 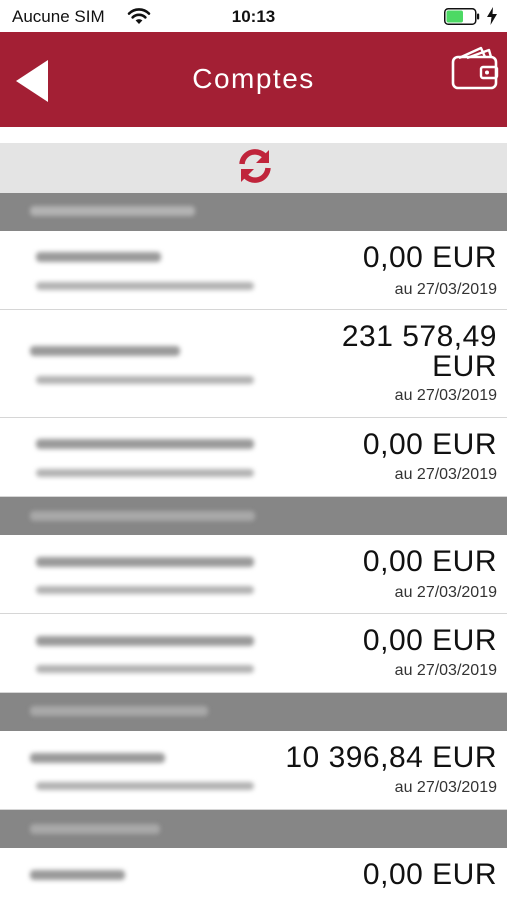 I want to click on status-bar: Aucune SIM 10:13, so click(x=253, y=16).